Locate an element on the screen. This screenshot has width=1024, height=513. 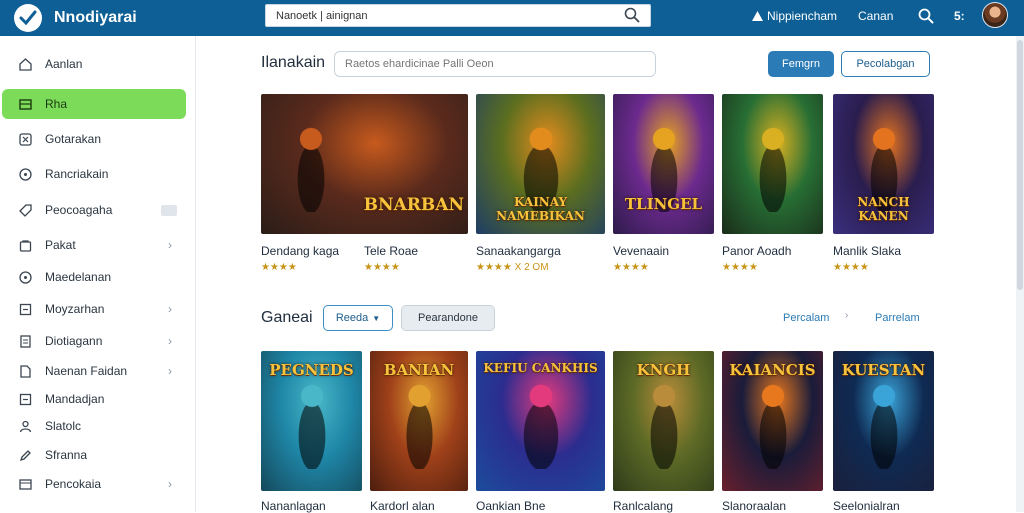
sidebar-item: Pakat › is located at coordinates (98, 245).